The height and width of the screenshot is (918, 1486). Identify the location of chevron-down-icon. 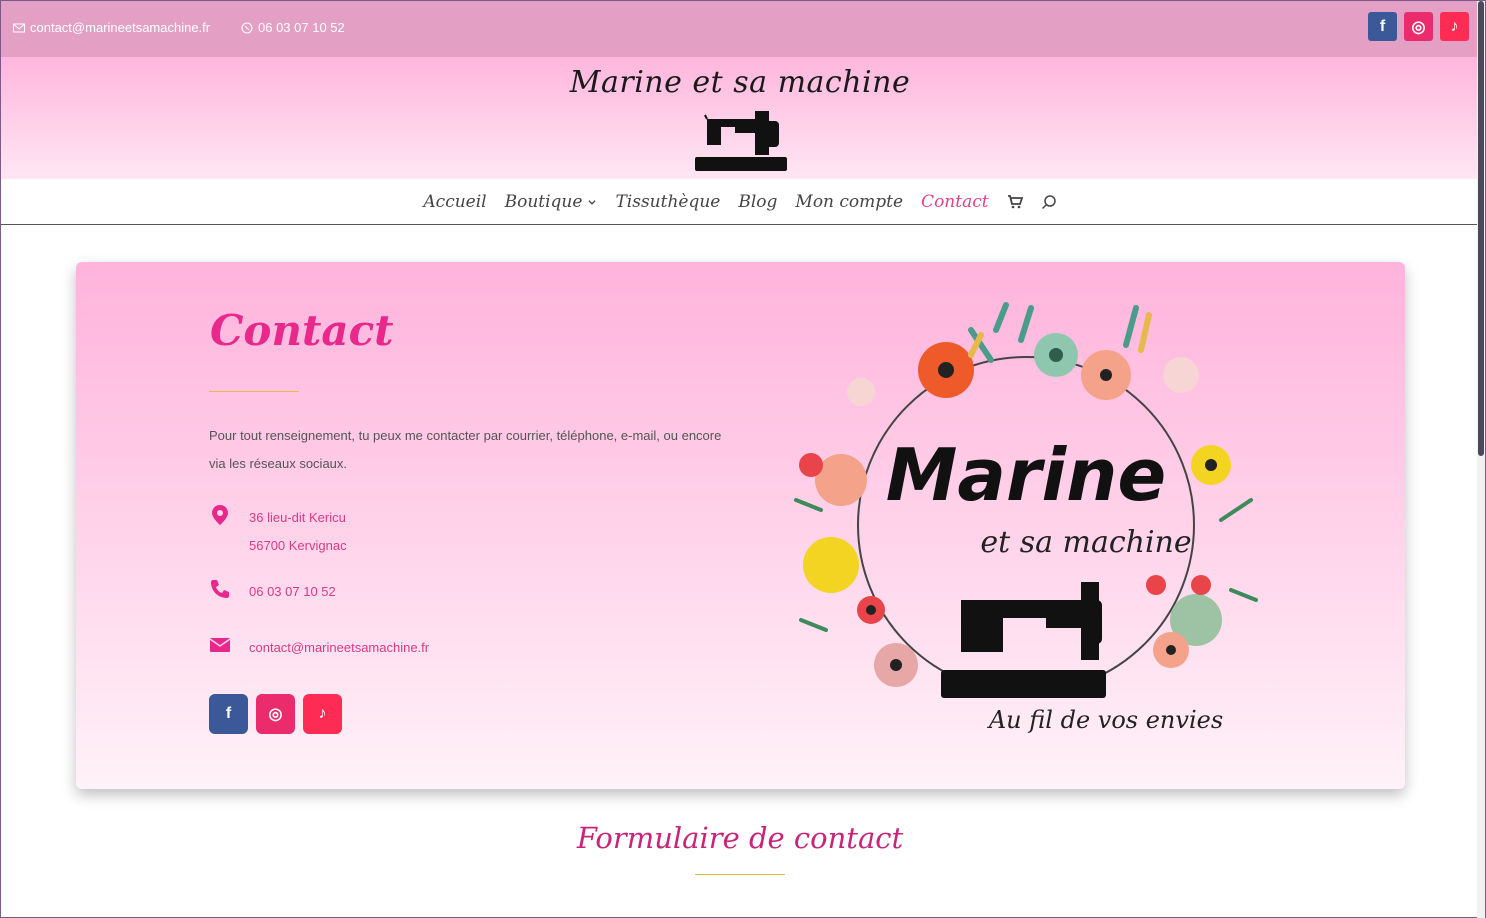
(592, 202).